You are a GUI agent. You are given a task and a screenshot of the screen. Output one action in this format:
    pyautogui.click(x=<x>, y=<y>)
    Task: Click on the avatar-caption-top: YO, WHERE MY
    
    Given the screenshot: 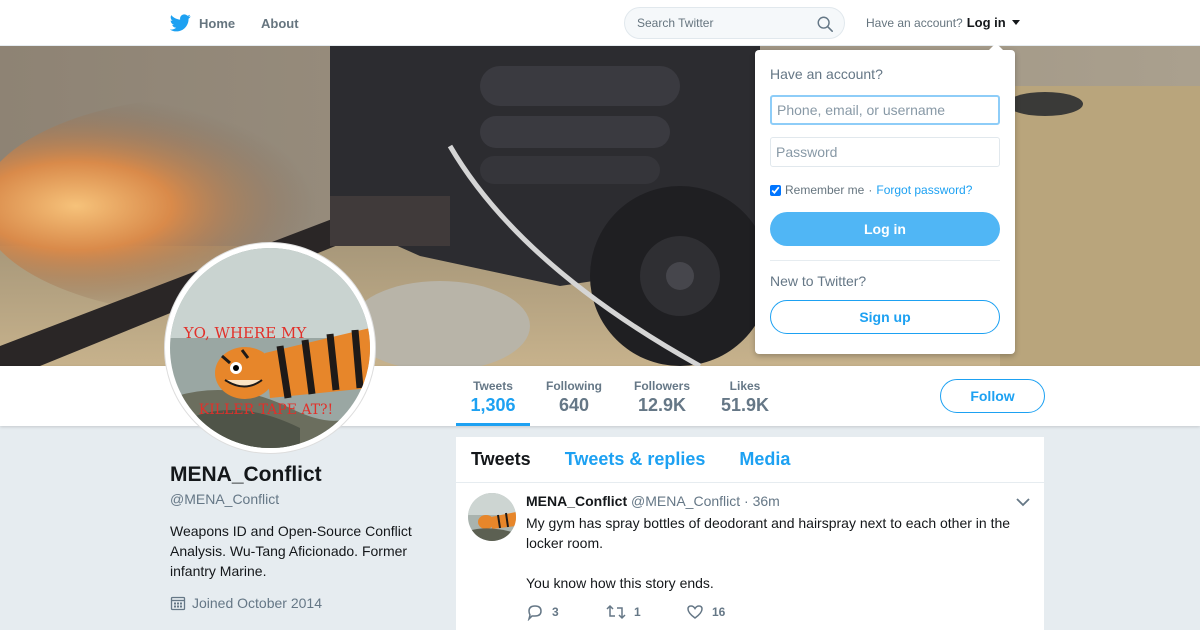 What is the action you would take?
    pyautogui.click(x=245, y=333)
    